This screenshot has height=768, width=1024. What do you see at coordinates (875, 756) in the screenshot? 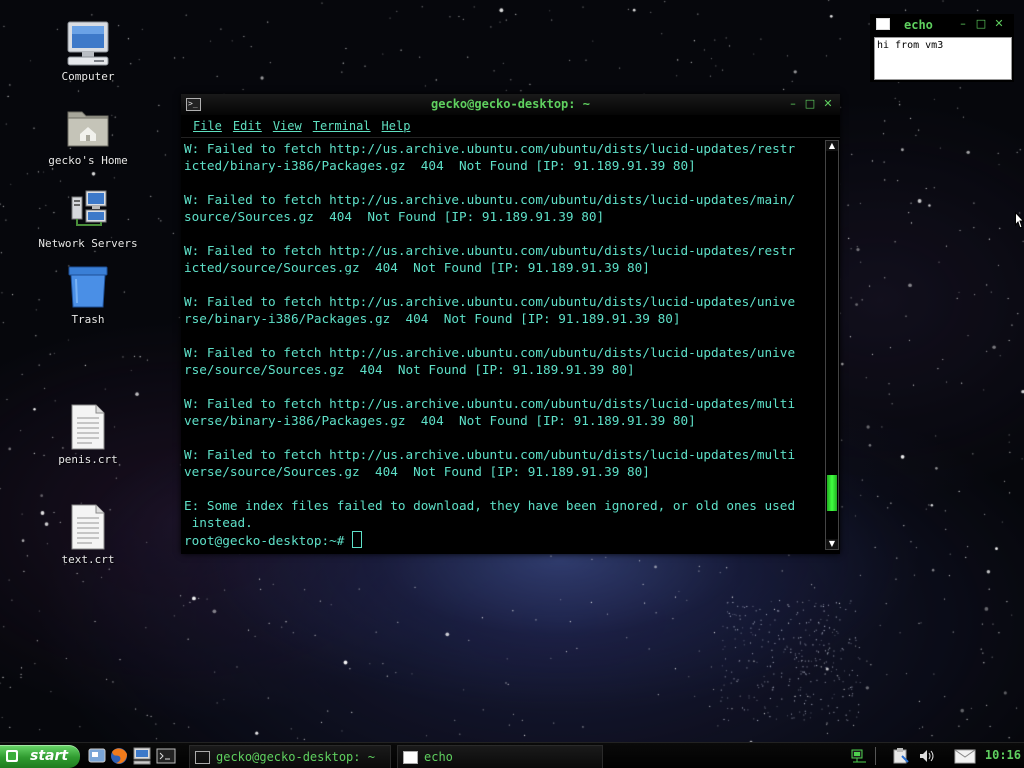
I see `tray-divider` at bounding box center [875, 756].